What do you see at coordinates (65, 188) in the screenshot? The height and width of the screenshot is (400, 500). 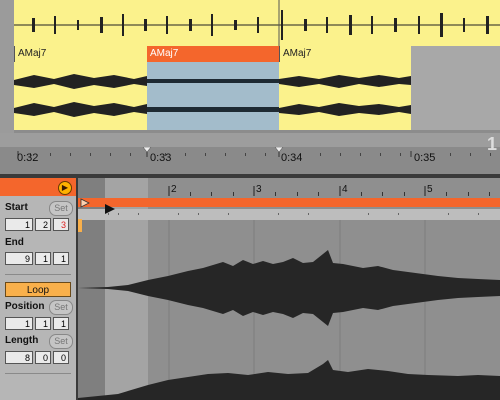 I see `arrow-right-icon: ▶` at bounding box center [65, 188].